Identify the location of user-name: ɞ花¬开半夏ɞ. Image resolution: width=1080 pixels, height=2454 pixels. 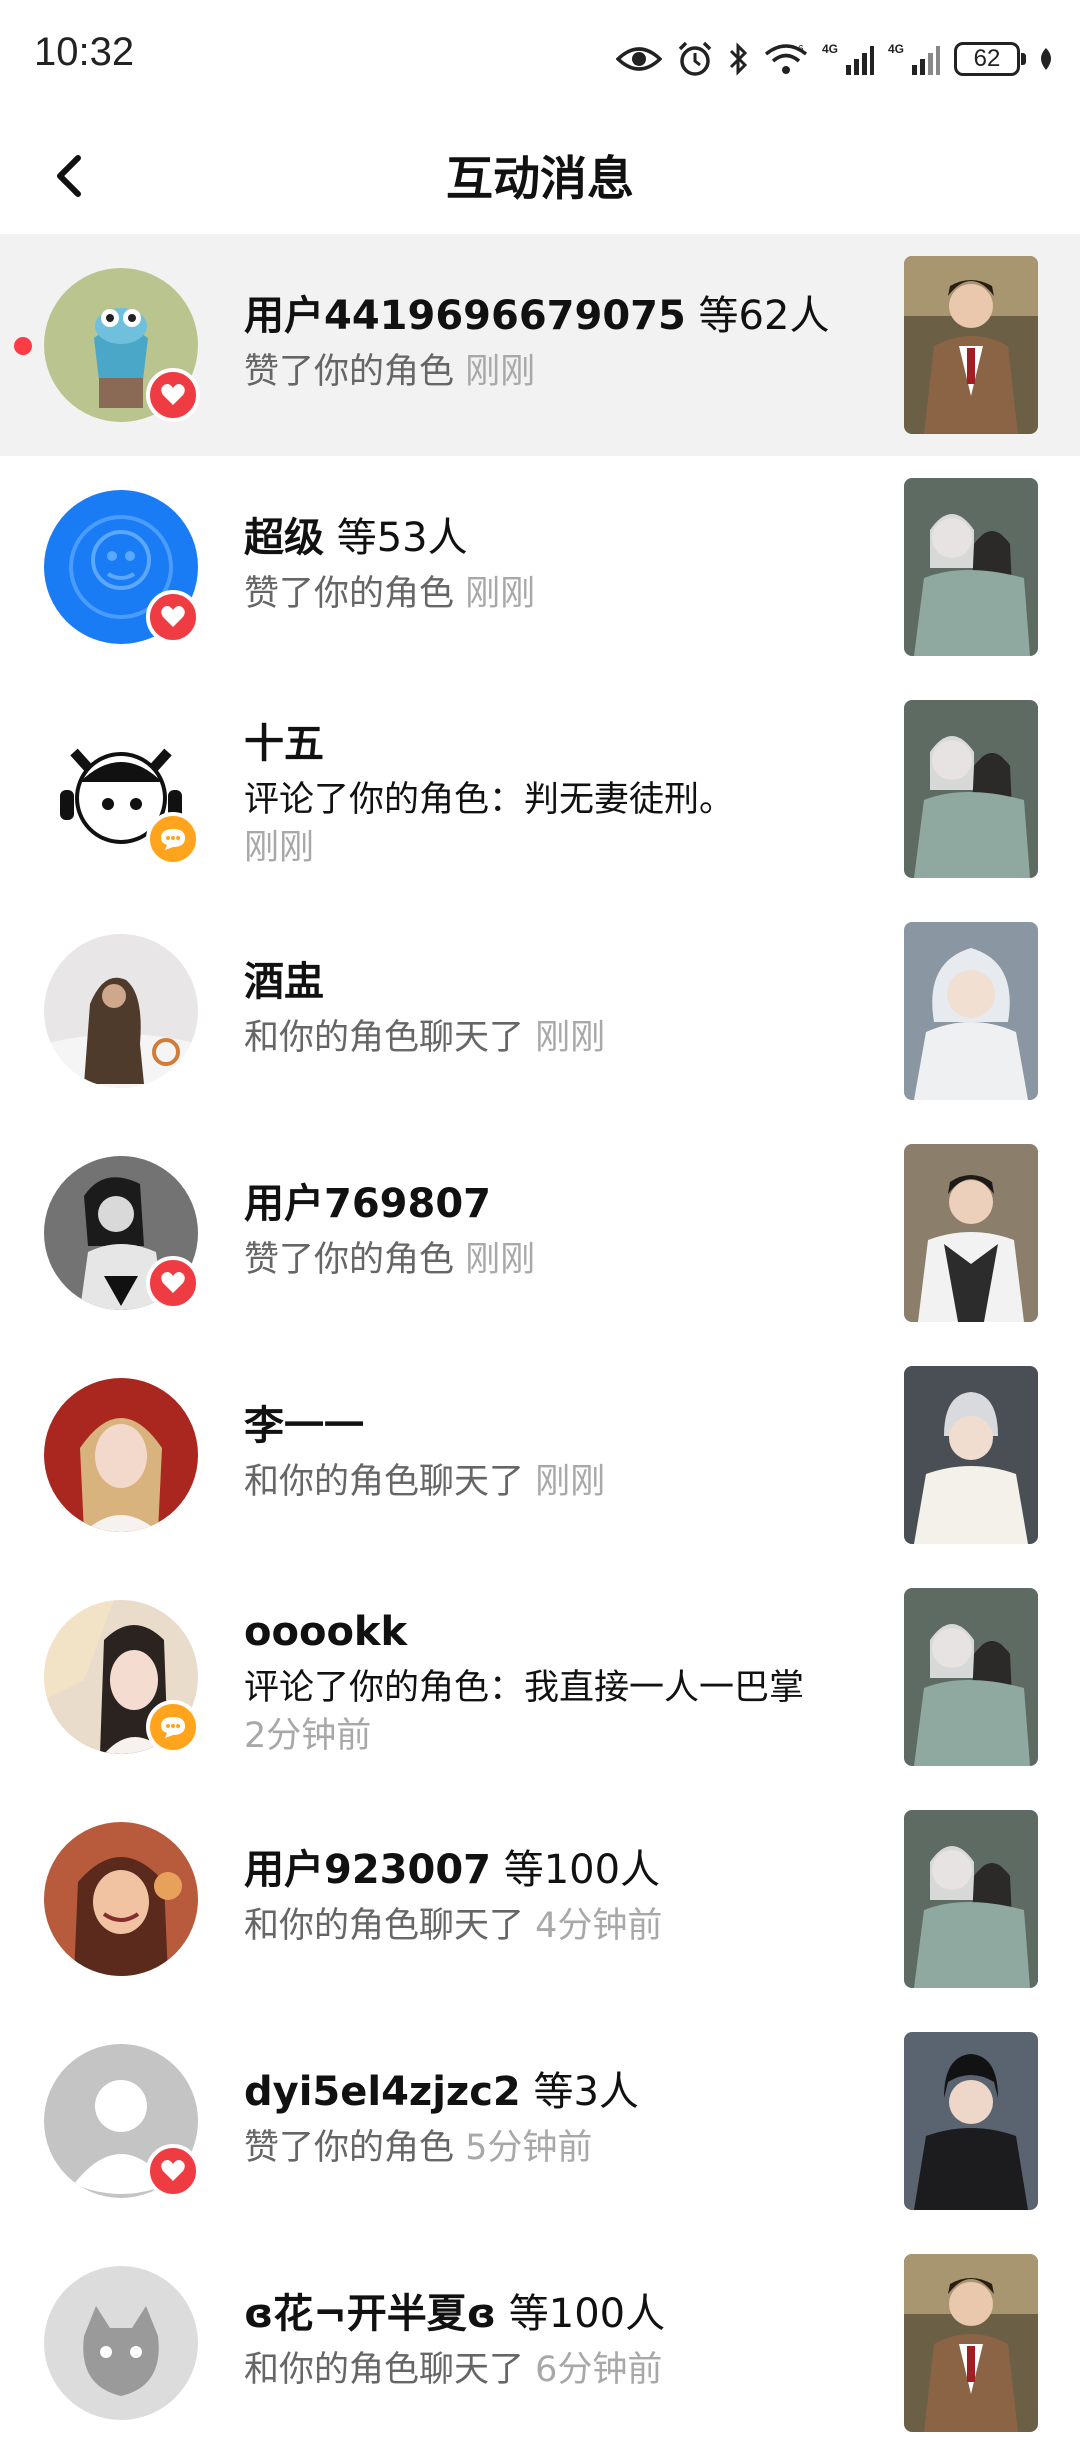
(370, 2314).